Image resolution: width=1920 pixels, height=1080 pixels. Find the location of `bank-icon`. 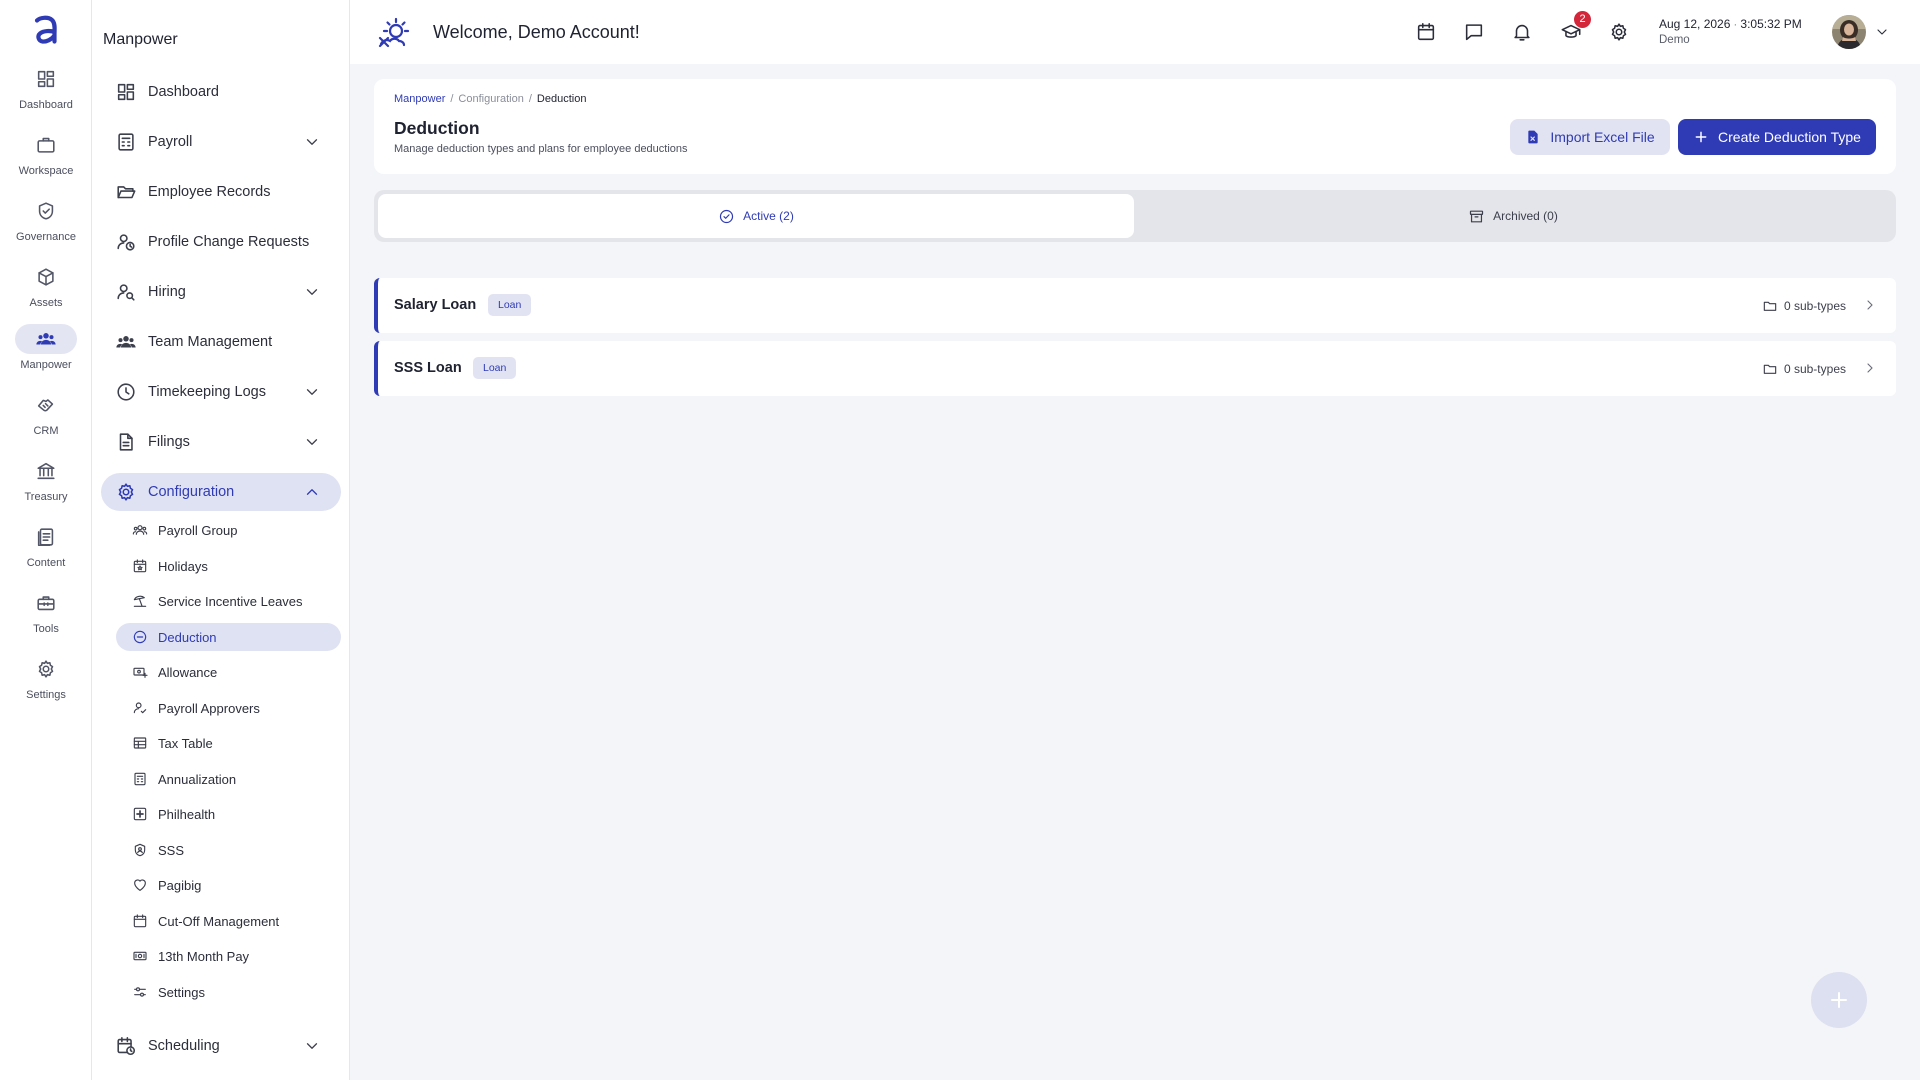

bank-icon is located at coordinates (46, 471).